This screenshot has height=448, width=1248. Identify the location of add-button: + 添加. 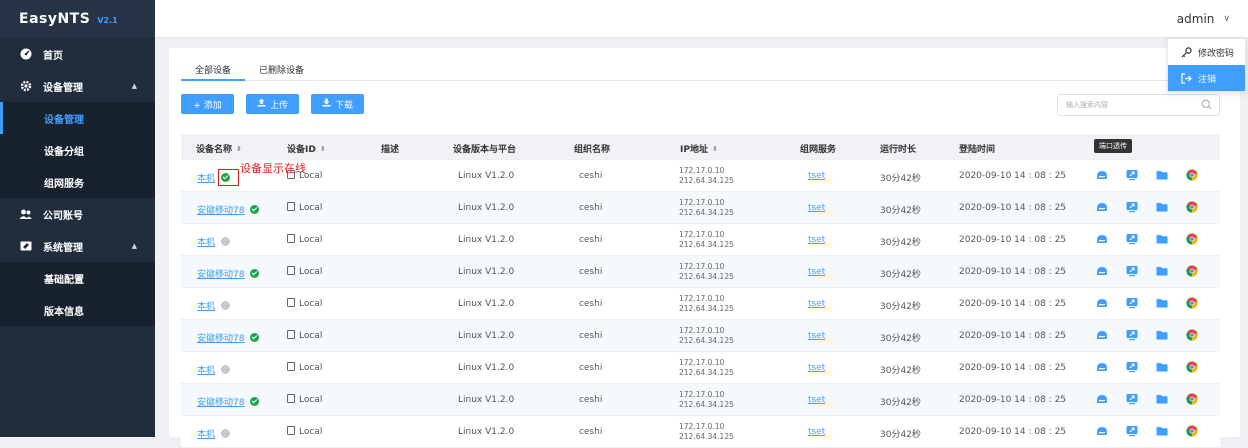
(207, 104).